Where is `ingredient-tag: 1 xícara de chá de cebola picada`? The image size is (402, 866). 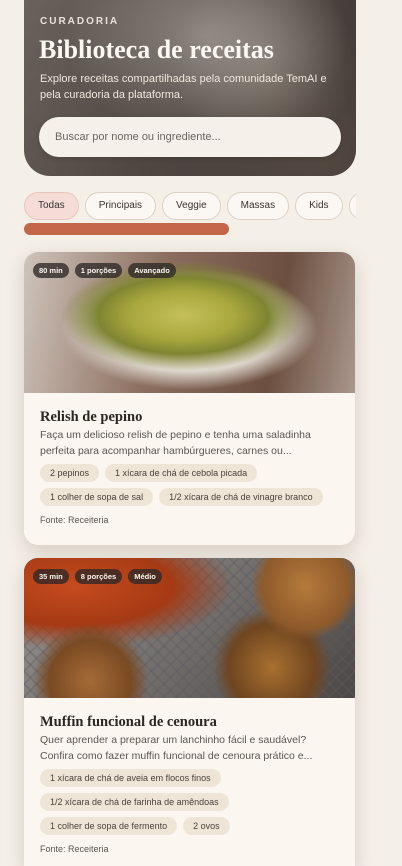 ingredient-tag: 1 xícara de chá de cebola picada is located at coordinates (181, 473).